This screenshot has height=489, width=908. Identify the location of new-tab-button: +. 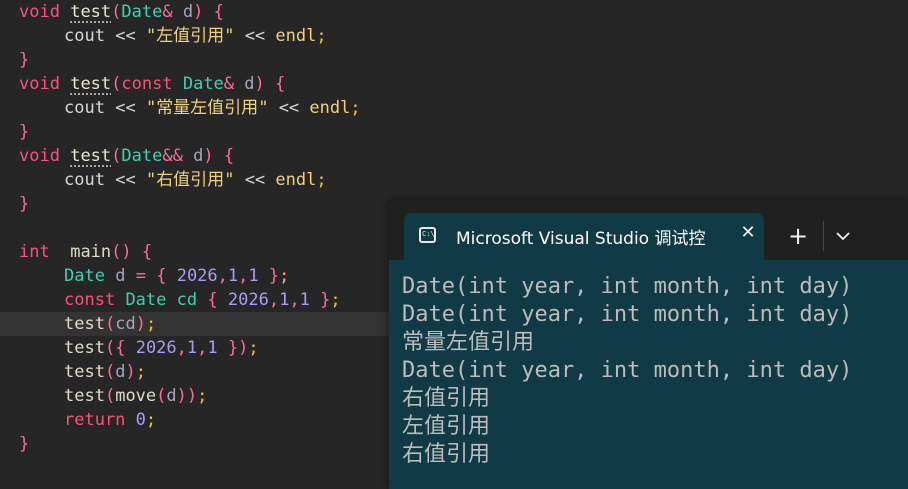
(798, 236).